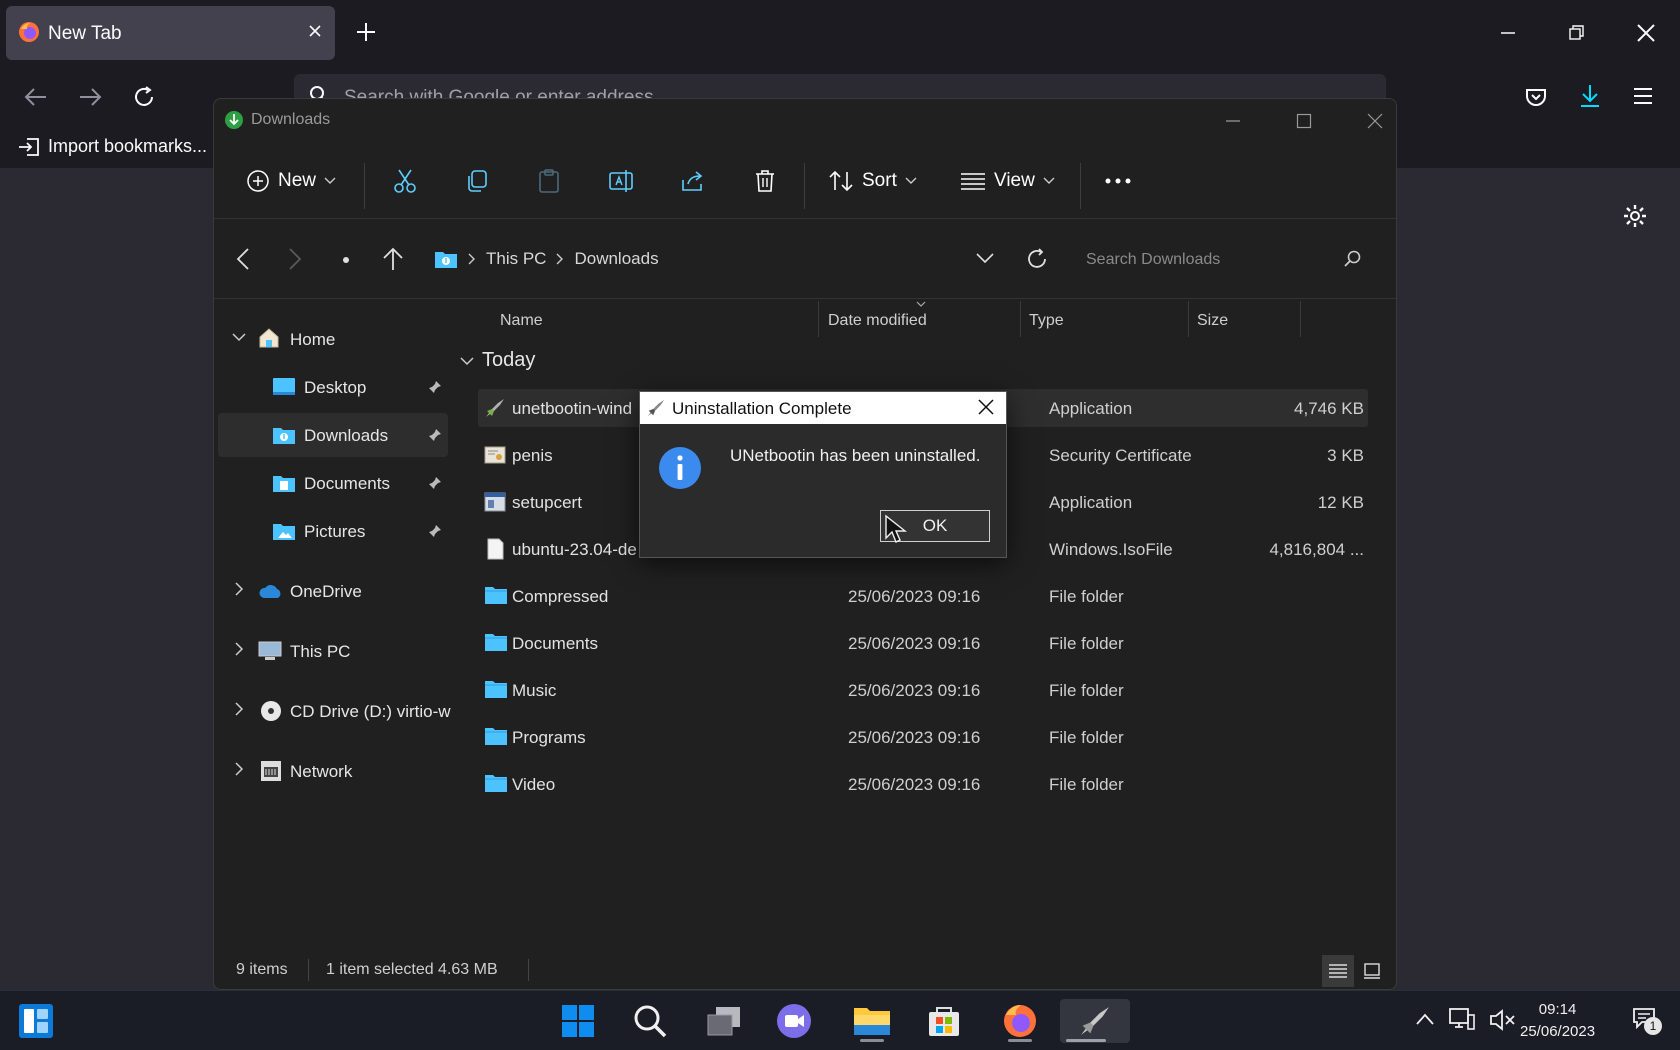  I want to click on pictures-folder-icon, so click(284, 531).